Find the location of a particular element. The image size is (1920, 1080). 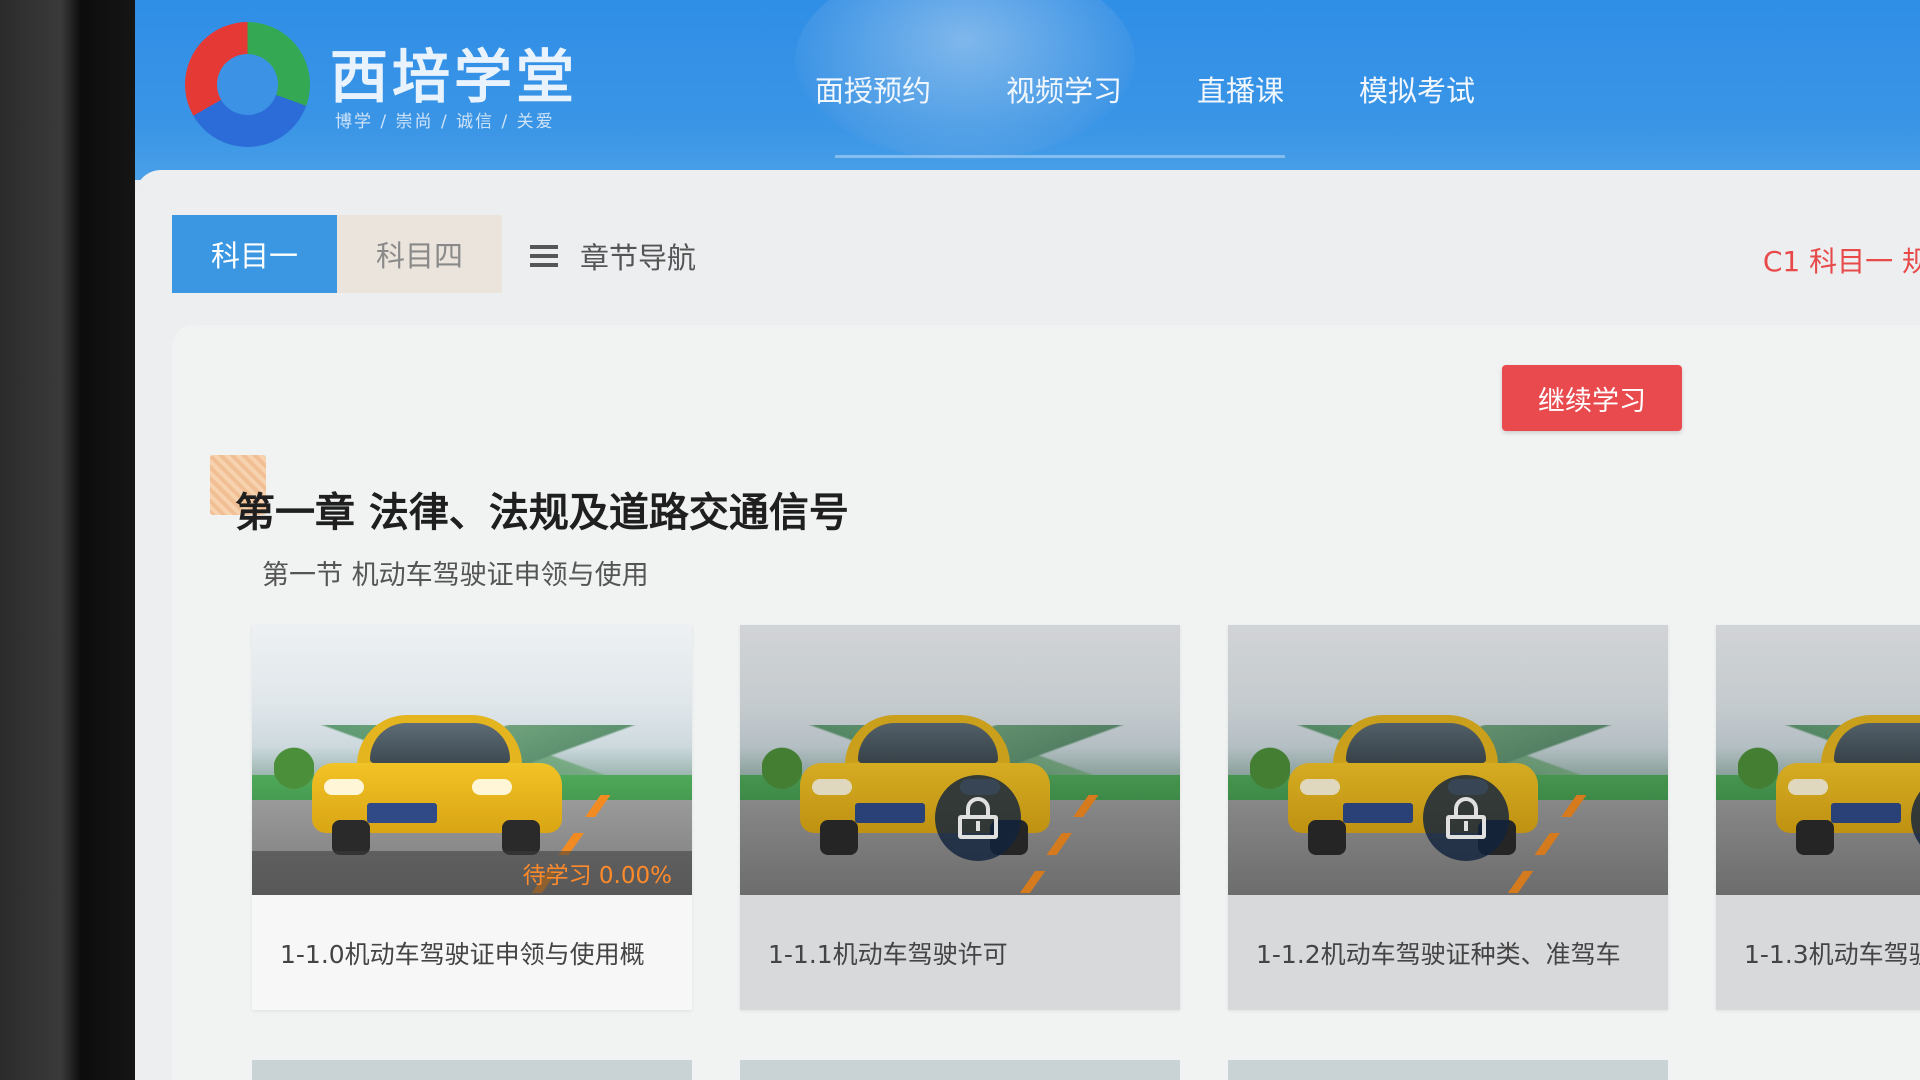

nav-item-video-learning: 视频学习 is located at coordinates (1064, 89).